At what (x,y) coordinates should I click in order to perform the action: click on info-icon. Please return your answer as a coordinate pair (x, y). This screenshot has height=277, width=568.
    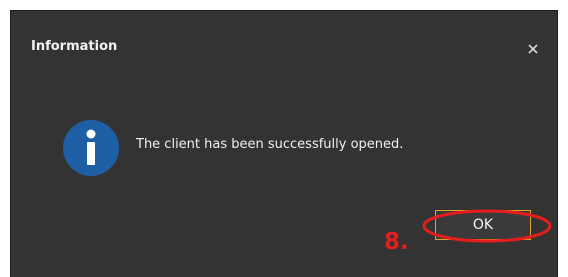
    Looking at the image, I should click on (91, 148).